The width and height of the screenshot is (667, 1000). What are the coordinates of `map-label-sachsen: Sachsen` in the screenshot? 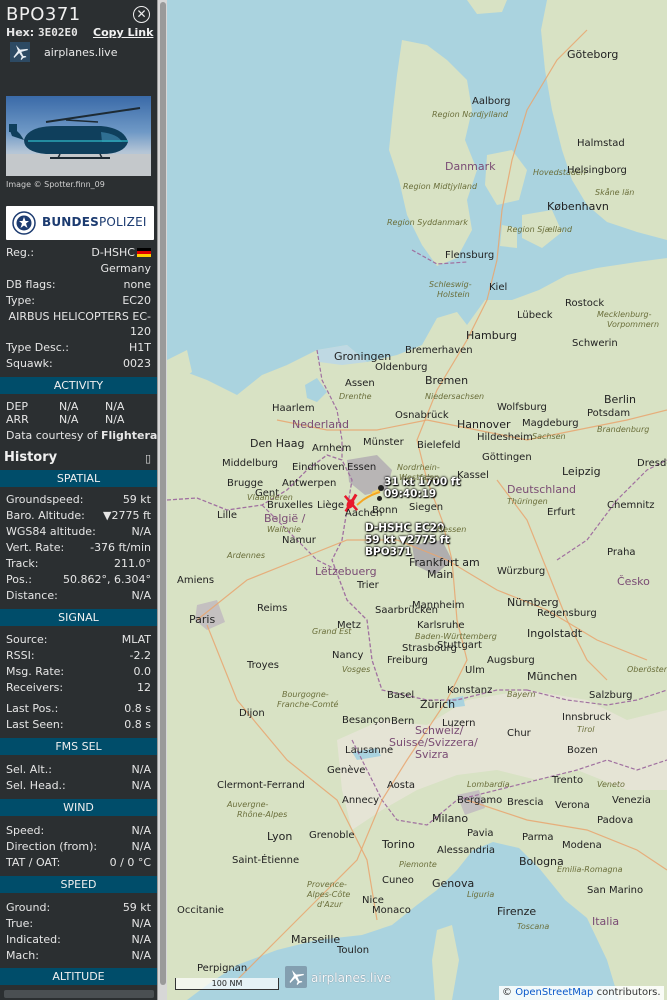 It's located at (549, 436).